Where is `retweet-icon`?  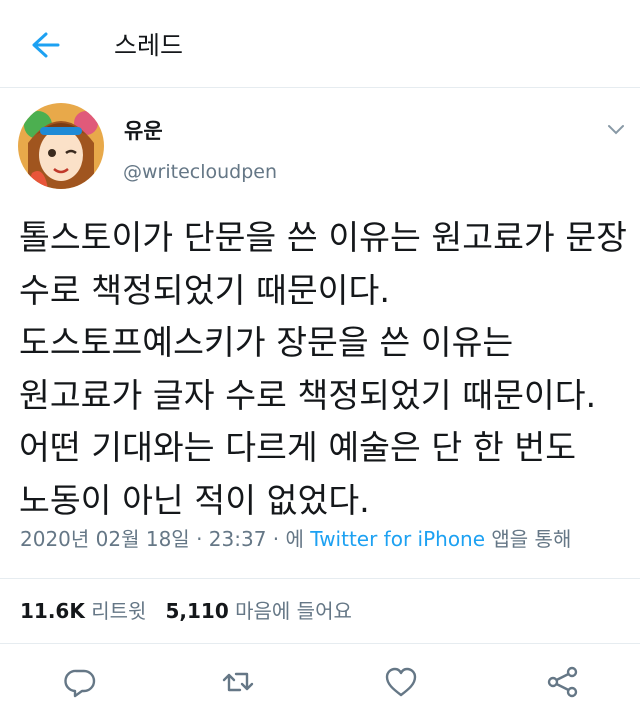 retweet-icon is located at coordinates (238, 682).